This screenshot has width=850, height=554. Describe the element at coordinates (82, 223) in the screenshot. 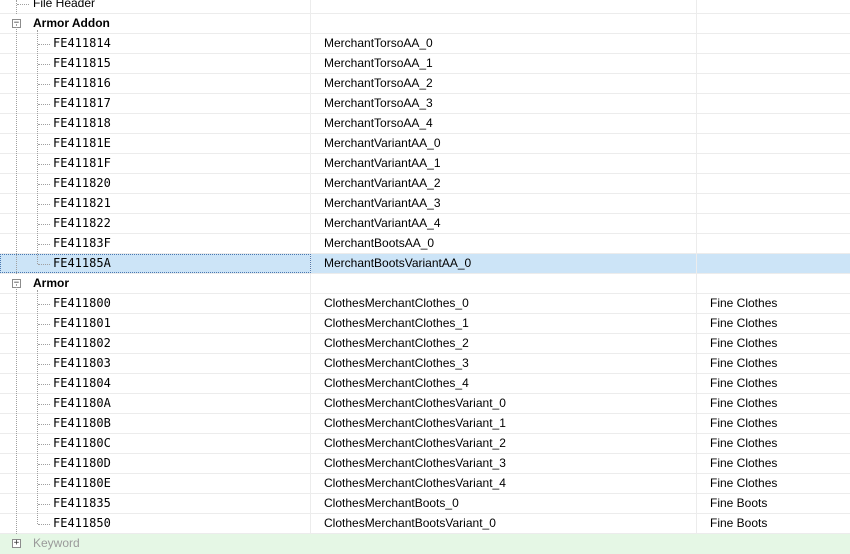

I see `formid: FE411822` at that location.